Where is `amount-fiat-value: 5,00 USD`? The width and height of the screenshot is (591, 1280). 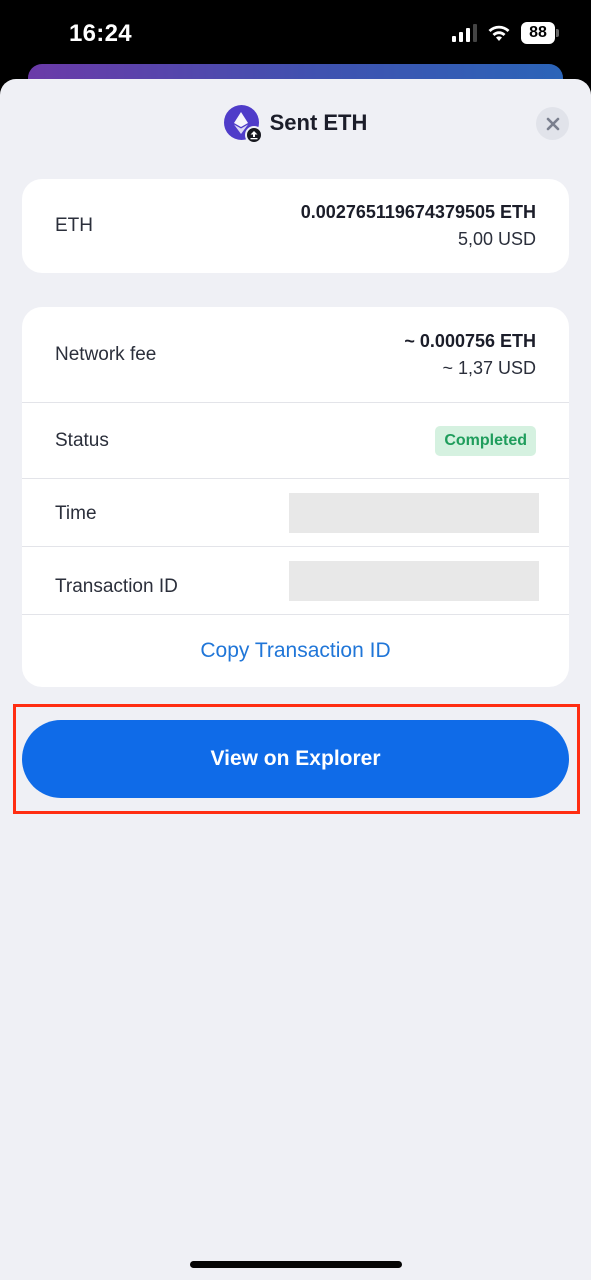 amount-fiat-value: 5,00 USD is located at coordinates (496, 239).